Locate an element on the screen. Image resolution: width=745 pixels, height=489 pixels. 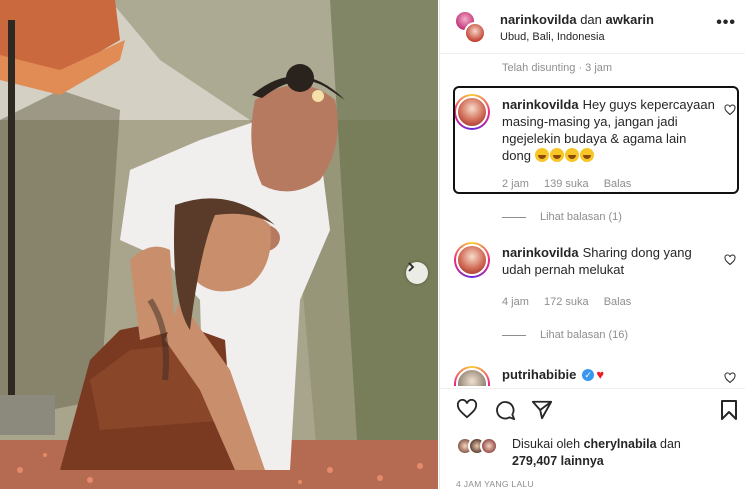
view-replies-label: Lihat balasan (16) is located at coordinates (584, 335).